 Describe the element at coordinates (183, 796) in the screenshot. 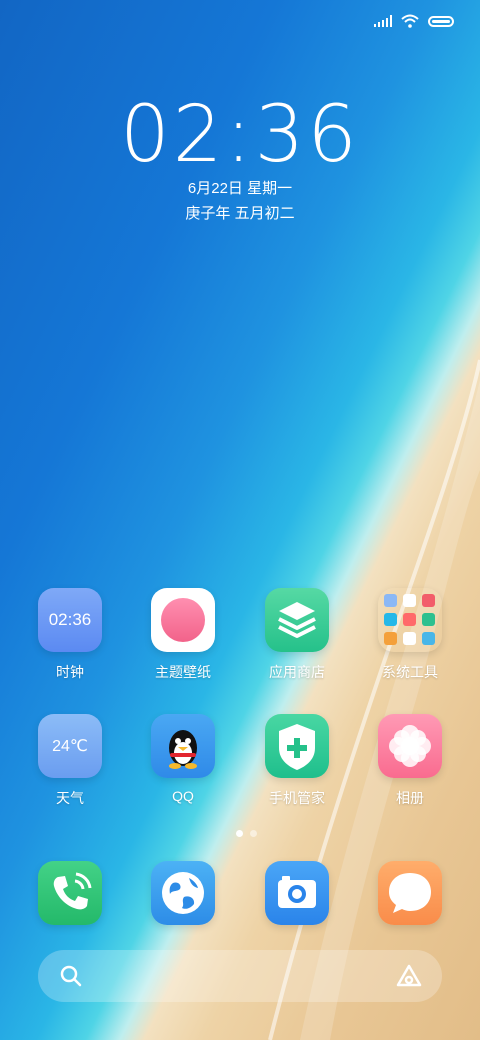

I see `app-label: QQ` at that location.